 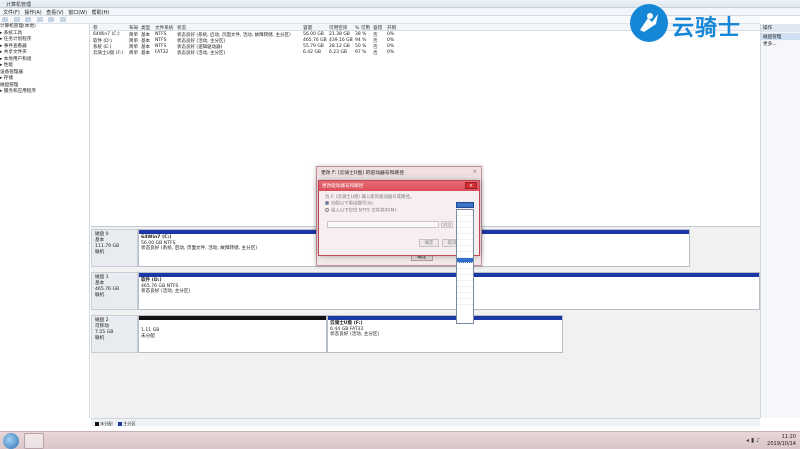 I want to click on tree-item-services: ▸ 服务和应用程序, so click(x=44, y=92).